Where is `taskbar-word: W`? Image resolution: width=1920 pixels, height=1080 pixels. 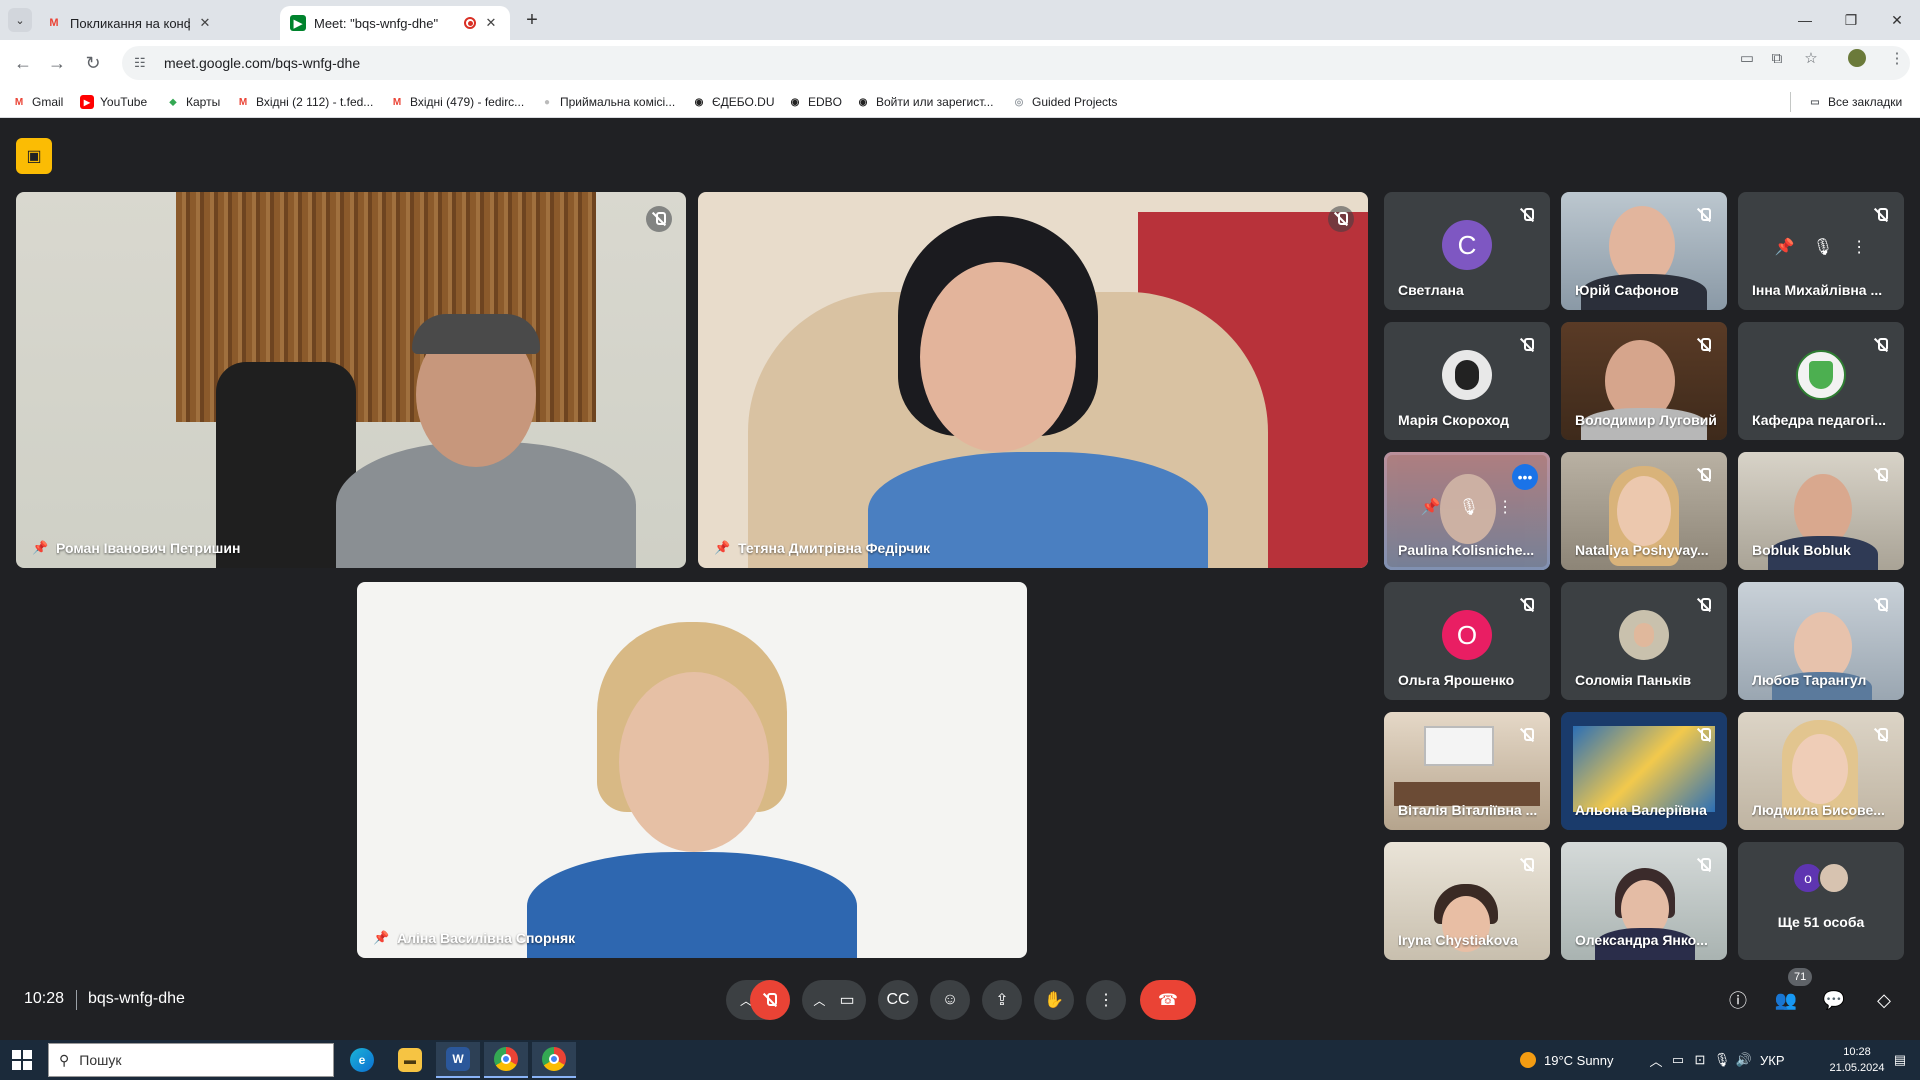
taskbar-word: W is located at coordinates (458, 1060).